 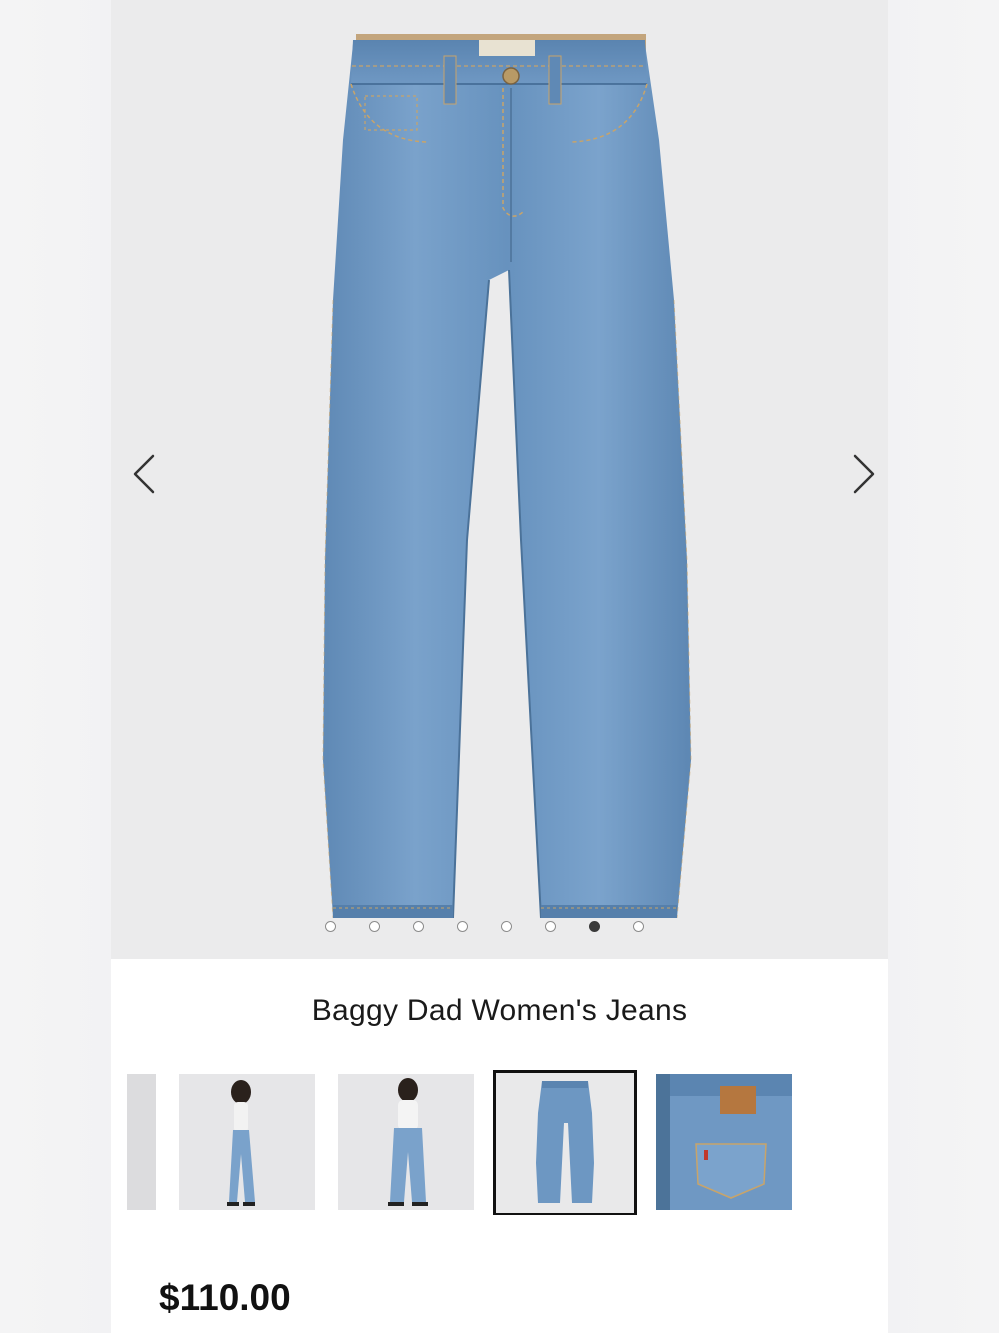 I want to click on thumb-partial-image, so click(x=141, y=1142).